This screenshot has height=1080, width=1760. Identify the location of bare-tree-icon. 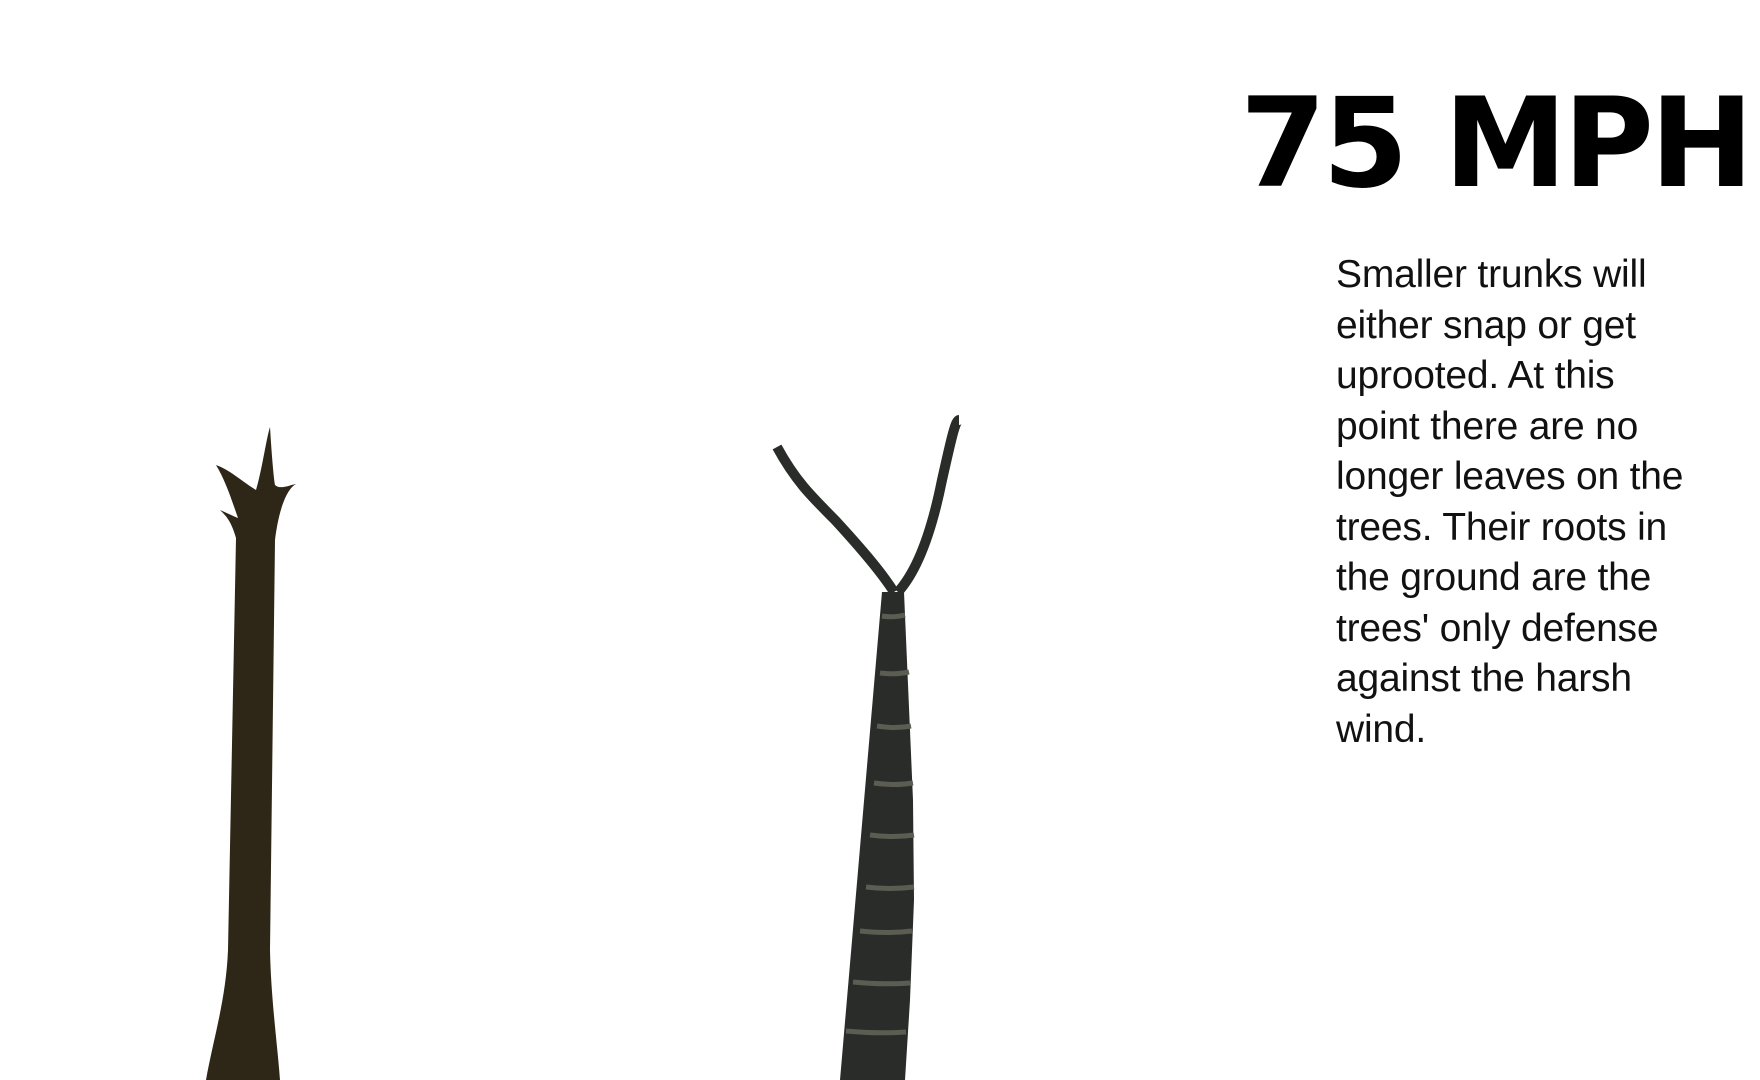
(867, 747).